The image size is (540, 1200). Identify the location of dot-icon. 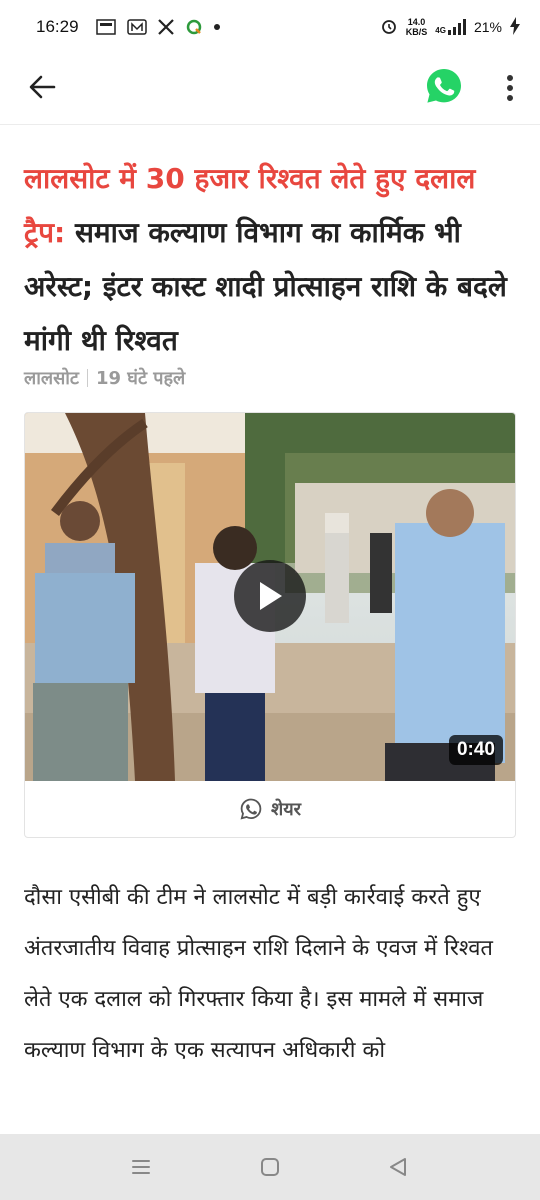
(217, 27).